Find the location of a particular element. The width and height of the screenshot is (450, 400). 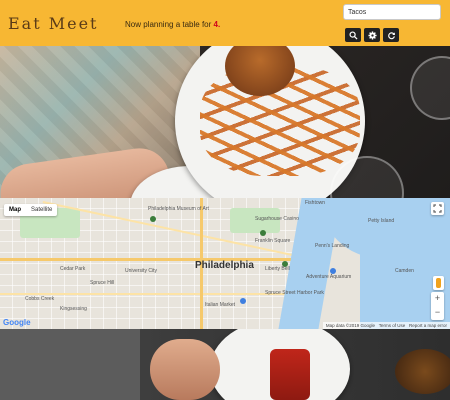

refresh-icon is located at coordinates (391, 35).